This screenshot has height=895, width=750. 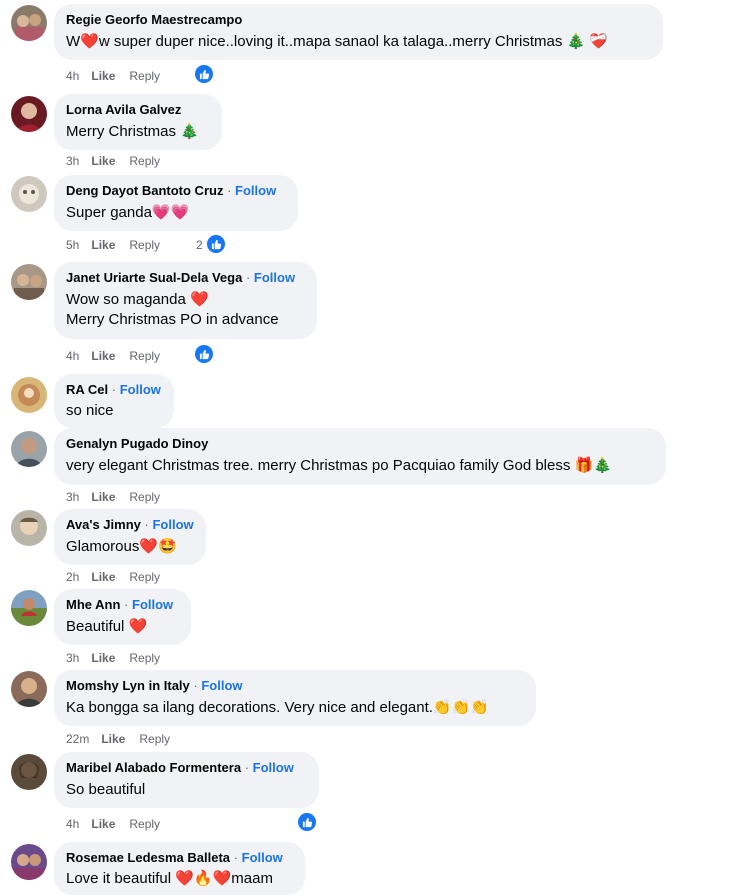 I want to click on author-name: Deng Dayot Bantoto Cruz, so click(x=144, y=190).